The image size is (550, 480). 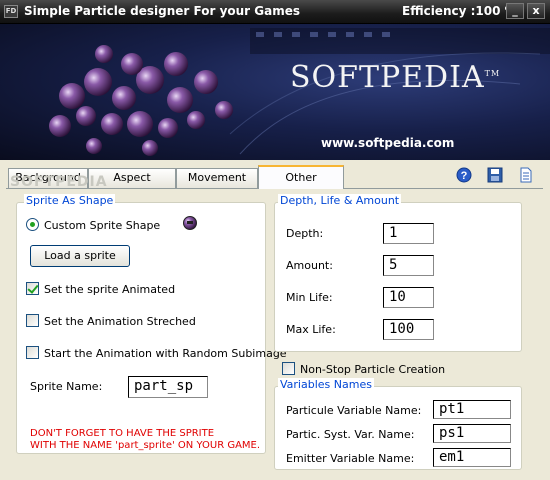 What do you see at coordinates (70, 200) in the screenshot?
I see `sprite-shape-legend: Sprite As Shape` at bounding box center [70, 200].